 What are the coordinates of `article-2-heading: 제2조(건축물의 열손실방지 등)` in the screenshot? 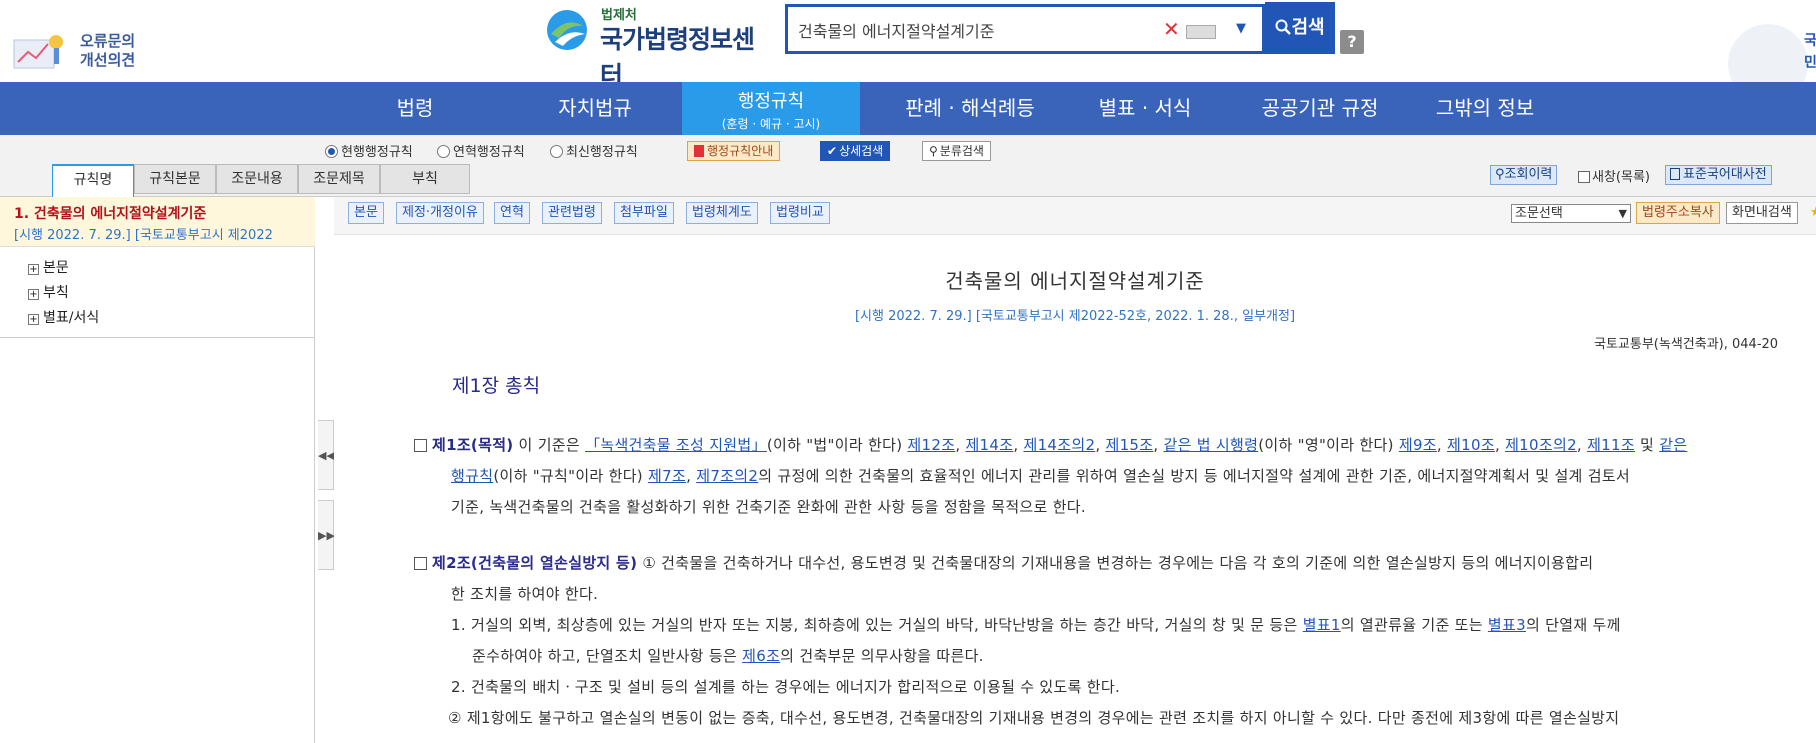 It's located at (534, 563).